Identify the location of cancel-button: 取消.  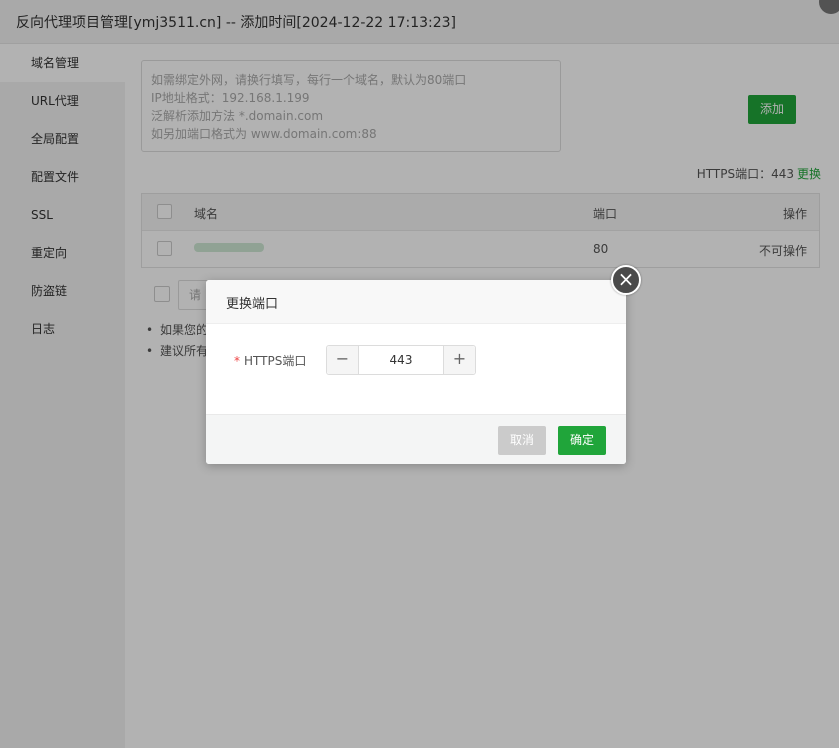
(522, 440).